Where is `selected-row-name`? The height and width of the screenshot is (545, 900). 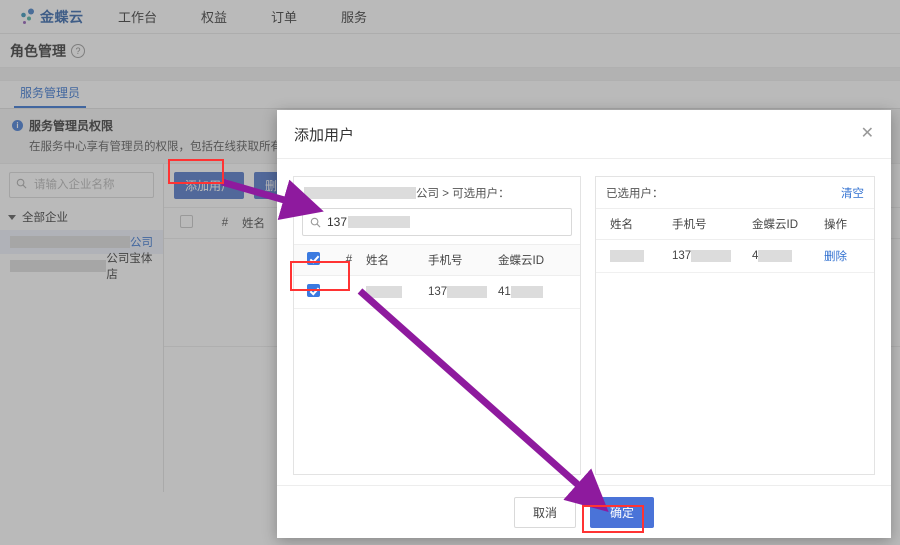 selected-row-name is located at coordinates (634, 255).